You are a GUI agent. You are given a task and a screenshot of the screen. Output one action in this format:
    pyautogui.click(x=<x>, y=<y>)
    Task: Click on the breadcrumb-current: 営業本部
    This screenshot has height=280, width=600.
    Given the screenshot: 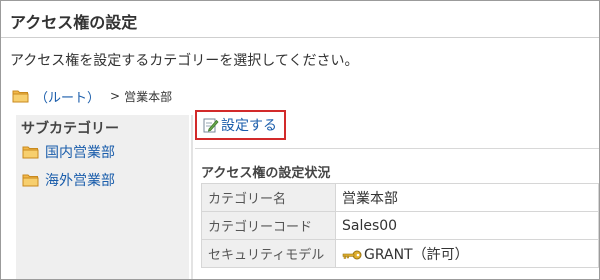 What is the action you would take?
    pyautogui.click(x=148, y=96)
    